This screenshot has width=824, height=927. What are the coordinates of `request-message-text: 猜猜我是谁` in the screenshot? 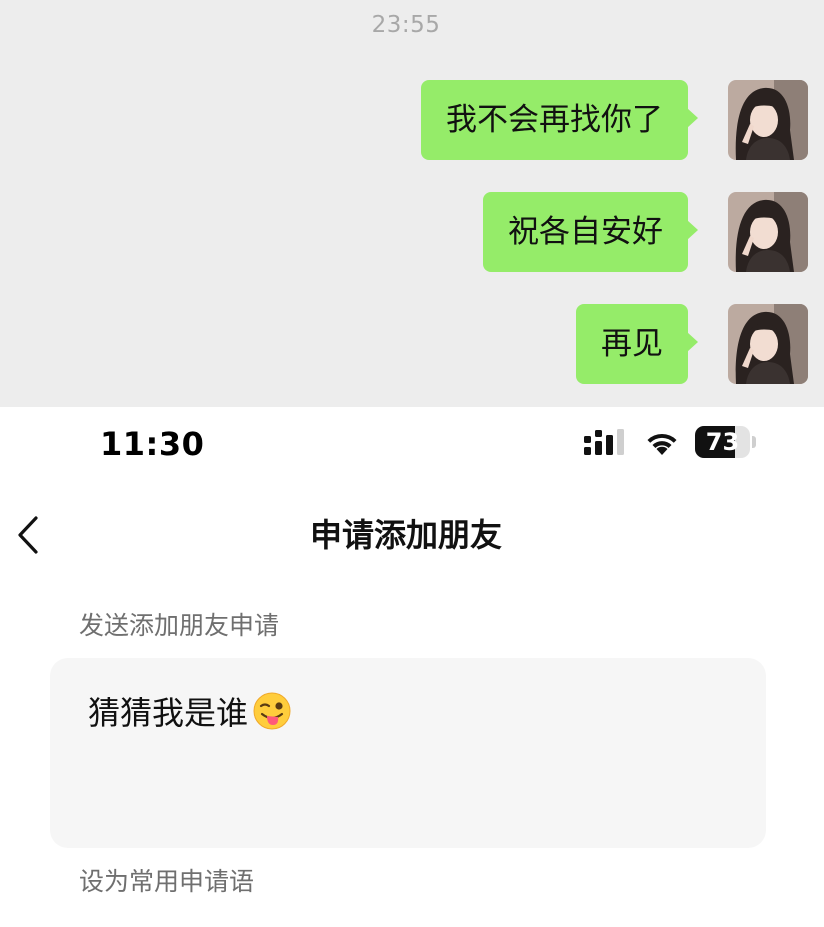 It's located at (168, 713).